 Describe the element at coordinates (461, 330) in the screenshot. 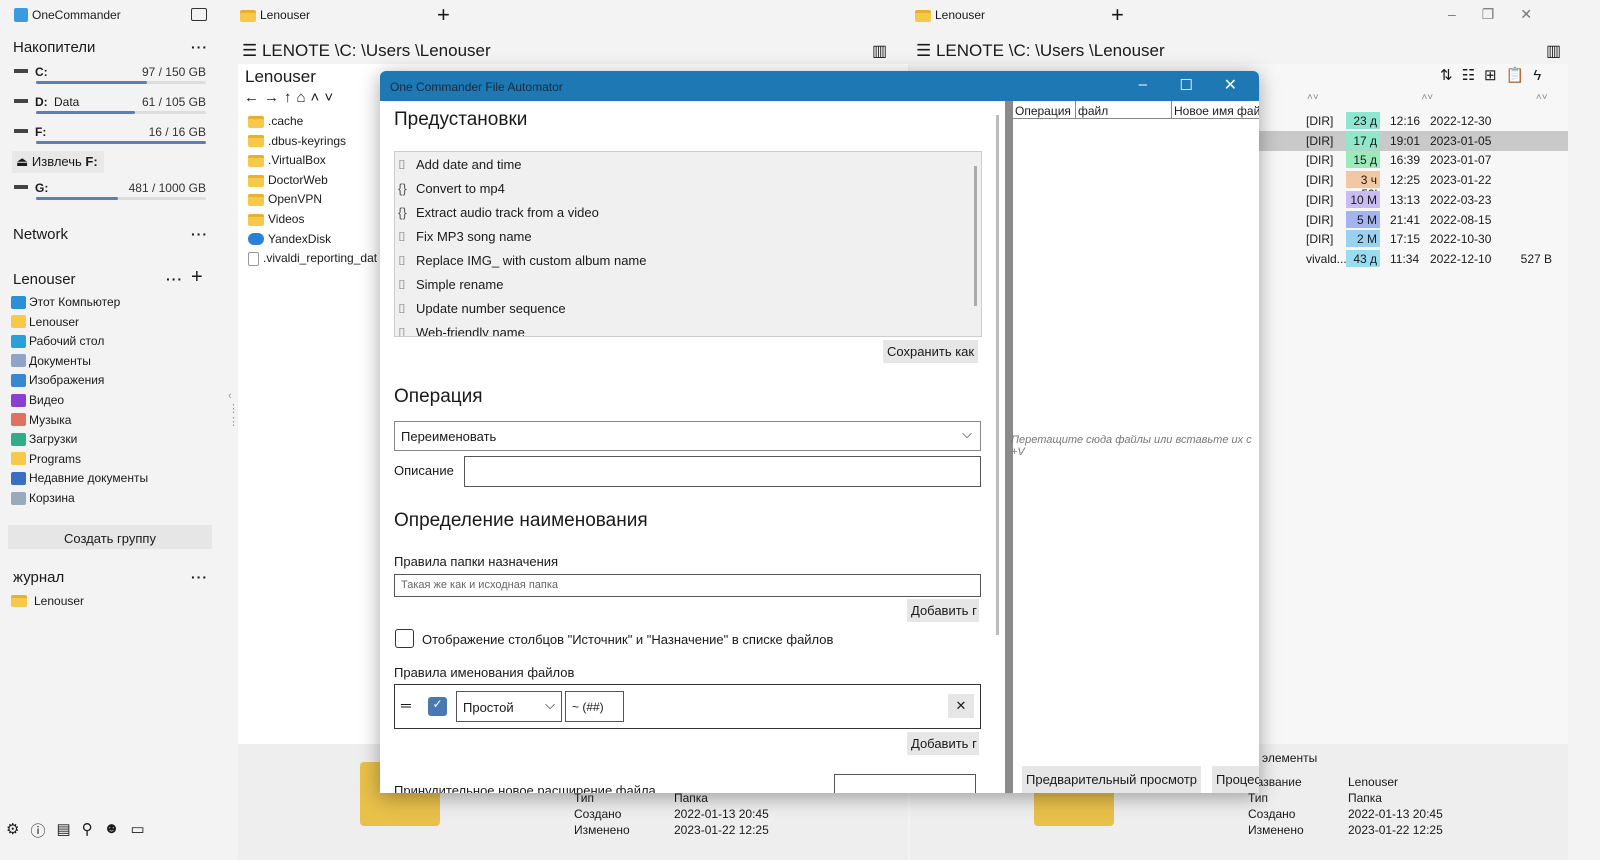

I see `preset-item: ⌷ Web-friendly name` at that location.